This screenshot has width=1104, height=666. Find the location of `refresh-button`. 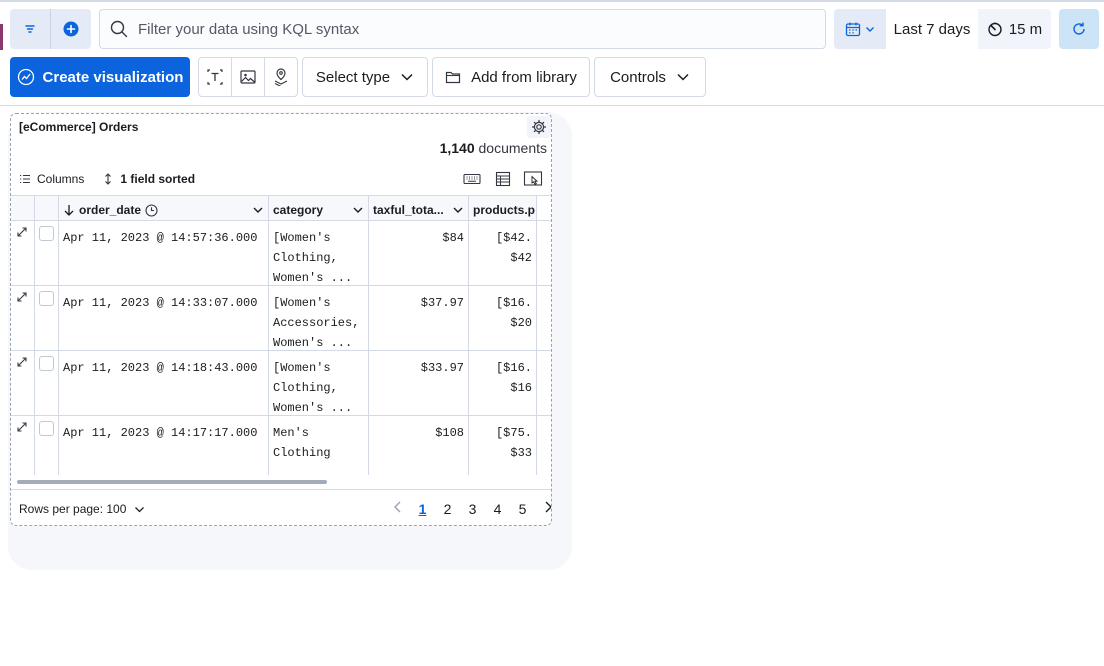

refresh-button is located at coordinates (1079, 29).